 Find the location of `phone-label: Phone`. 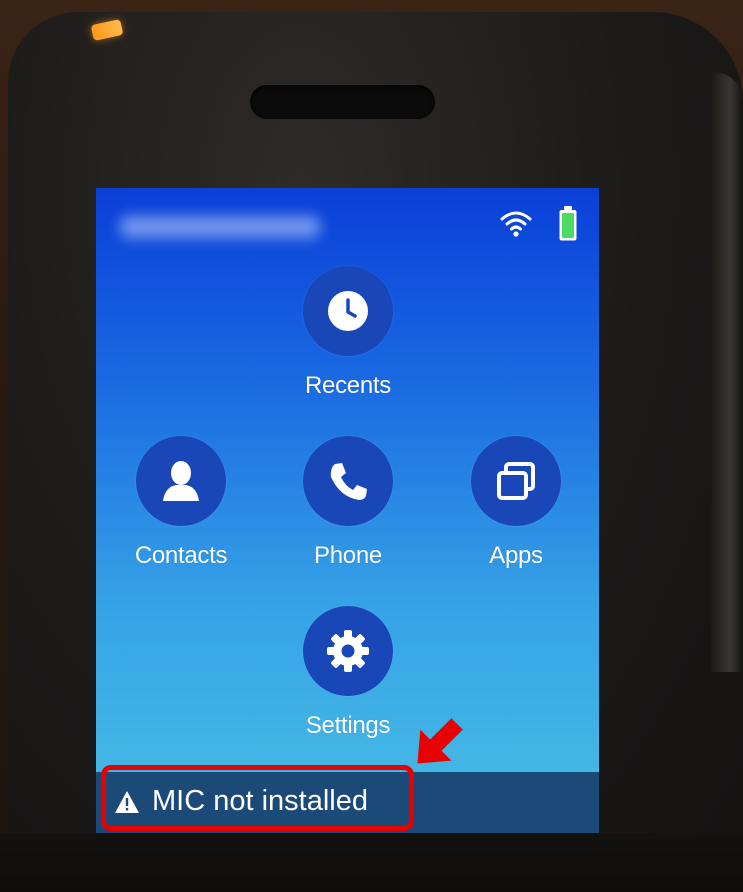

phone-label: Phone is located at coordinates (348, 555).